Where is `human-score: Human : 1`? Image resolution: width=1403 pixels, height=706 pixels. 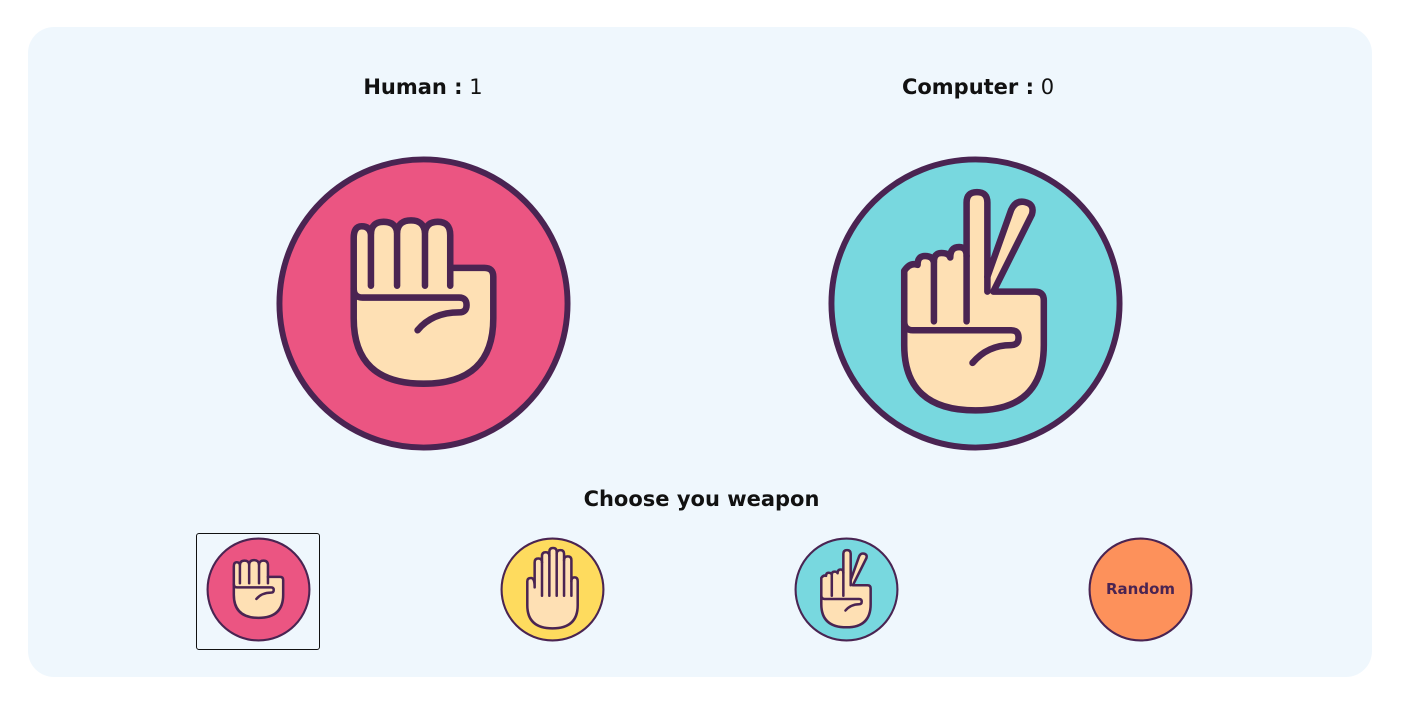
human-score: Human : 1 is located at coordinates (423, 87).